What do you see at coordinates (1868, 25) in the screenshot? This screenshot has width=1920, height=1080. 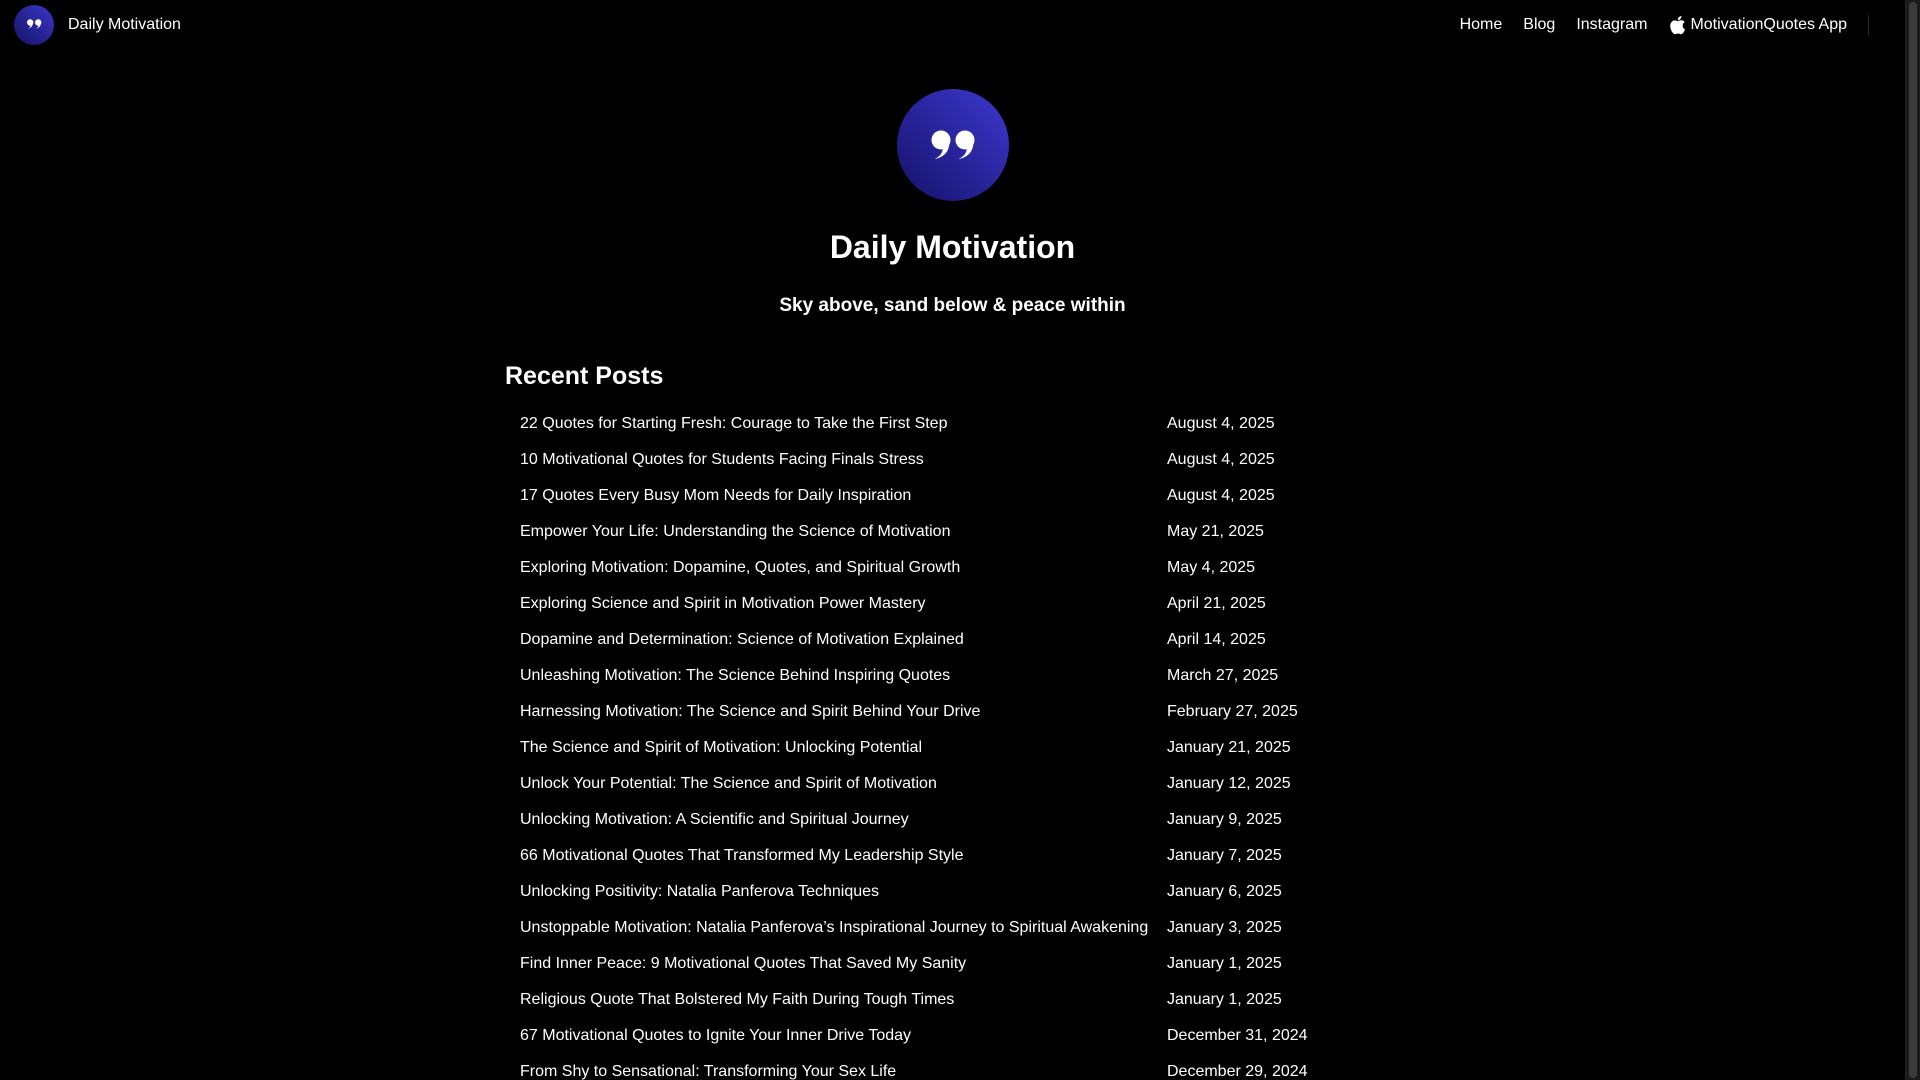 I see `nav-divider` at bounding box center [1868, 25].